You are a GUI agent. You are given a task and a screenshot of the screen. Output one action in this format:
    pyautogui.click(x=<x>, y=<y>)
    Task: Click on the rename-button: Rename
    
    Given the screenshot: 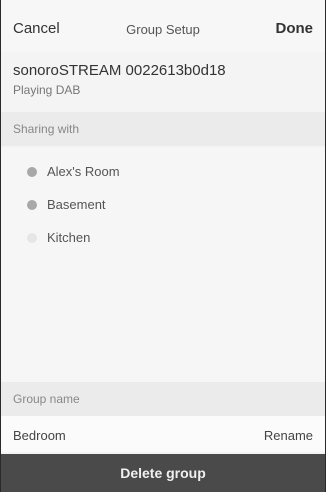 What is the action you would take?
    pyautogui.click(x=288, y=435)
    